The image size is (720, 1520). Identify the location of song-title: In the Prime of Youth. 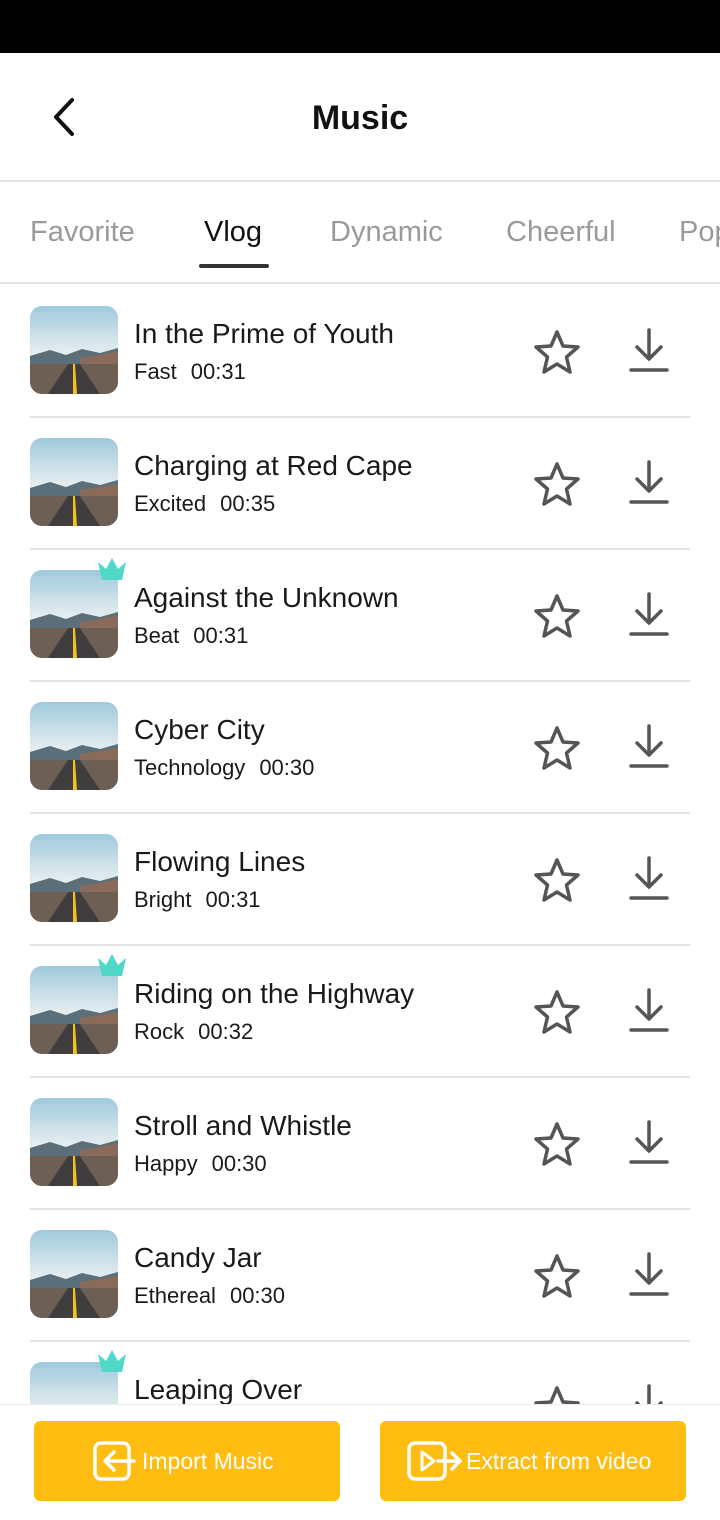
(264, 333).